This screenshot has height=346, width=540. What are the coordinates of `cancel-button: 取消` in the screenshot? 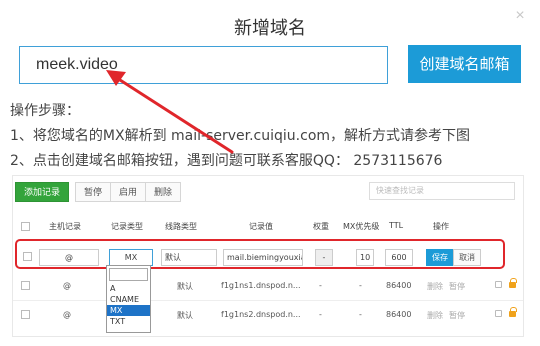 It's located at (467, 257).